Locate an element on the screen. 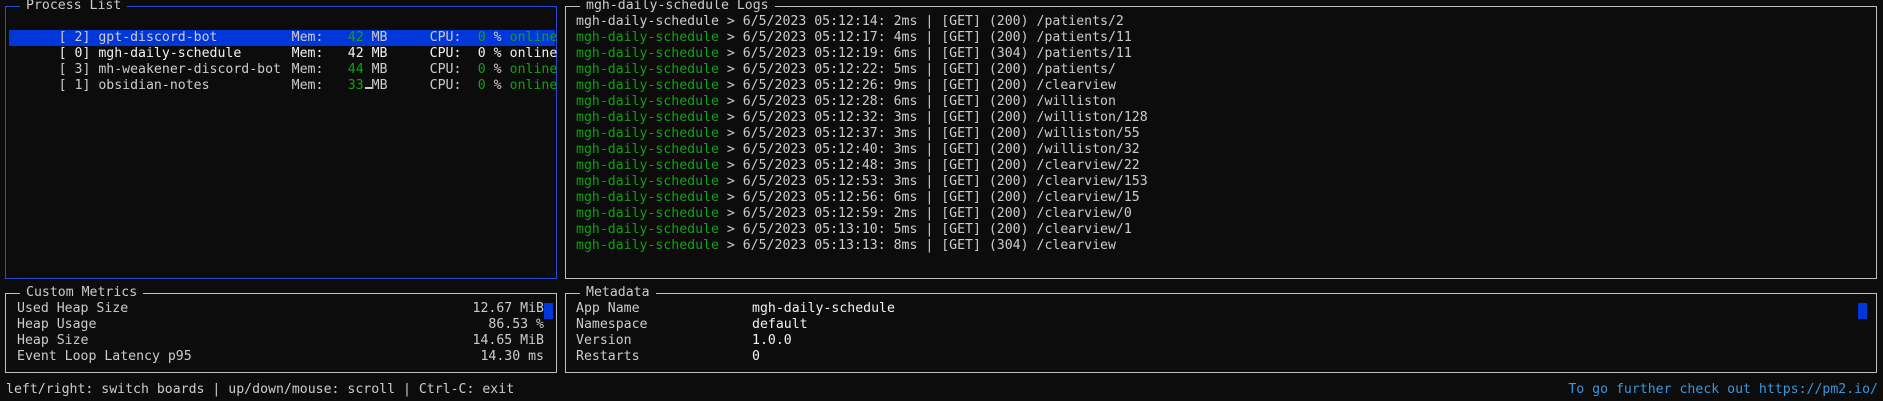 Image resolution: width=1883 pixels, height=401 pixels. process-label: [ 1] obsidian-notes is located at coordinates (134, 85).